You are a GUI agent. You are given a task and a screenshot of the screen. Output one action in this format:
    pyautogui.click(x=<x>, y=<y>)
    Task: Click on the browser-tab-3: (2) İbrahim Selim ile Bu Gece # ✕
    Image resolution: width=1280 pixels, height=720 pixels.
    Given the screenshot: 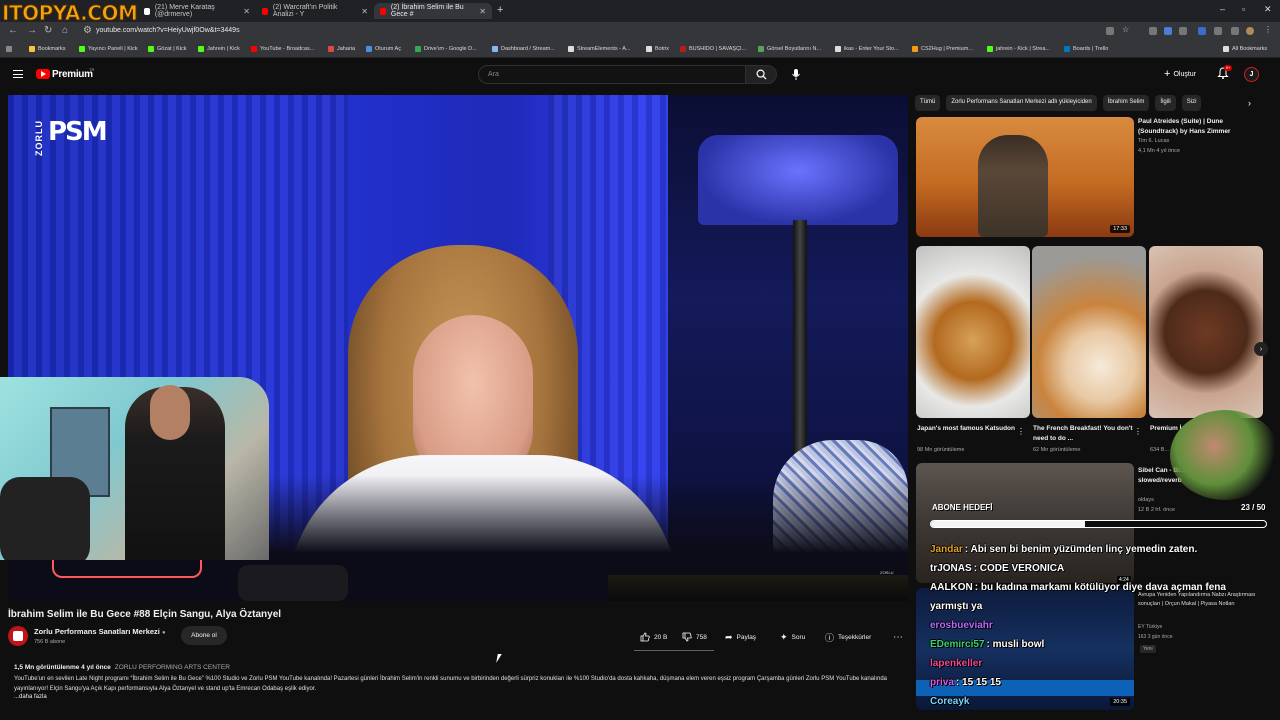 What is the action you would take?
    pyautogui.click(x=433, y=11)
    